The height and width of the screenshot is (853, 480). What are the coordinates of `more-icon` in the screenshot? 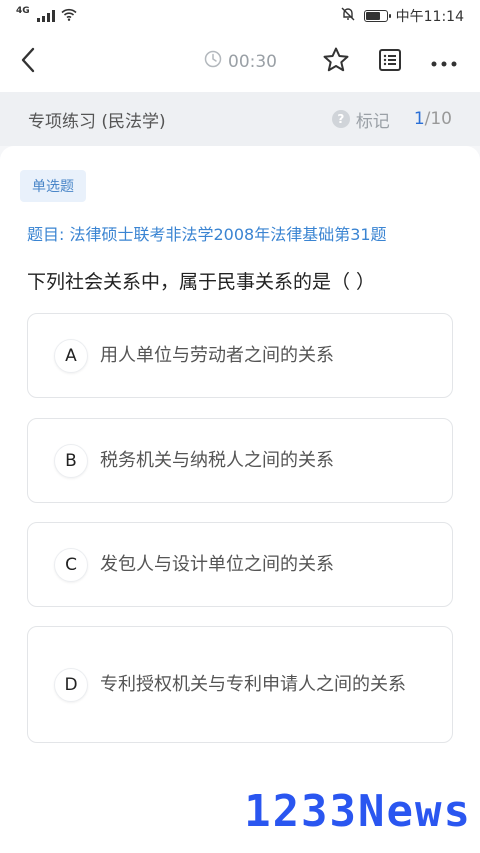 It's located at (444, 62).